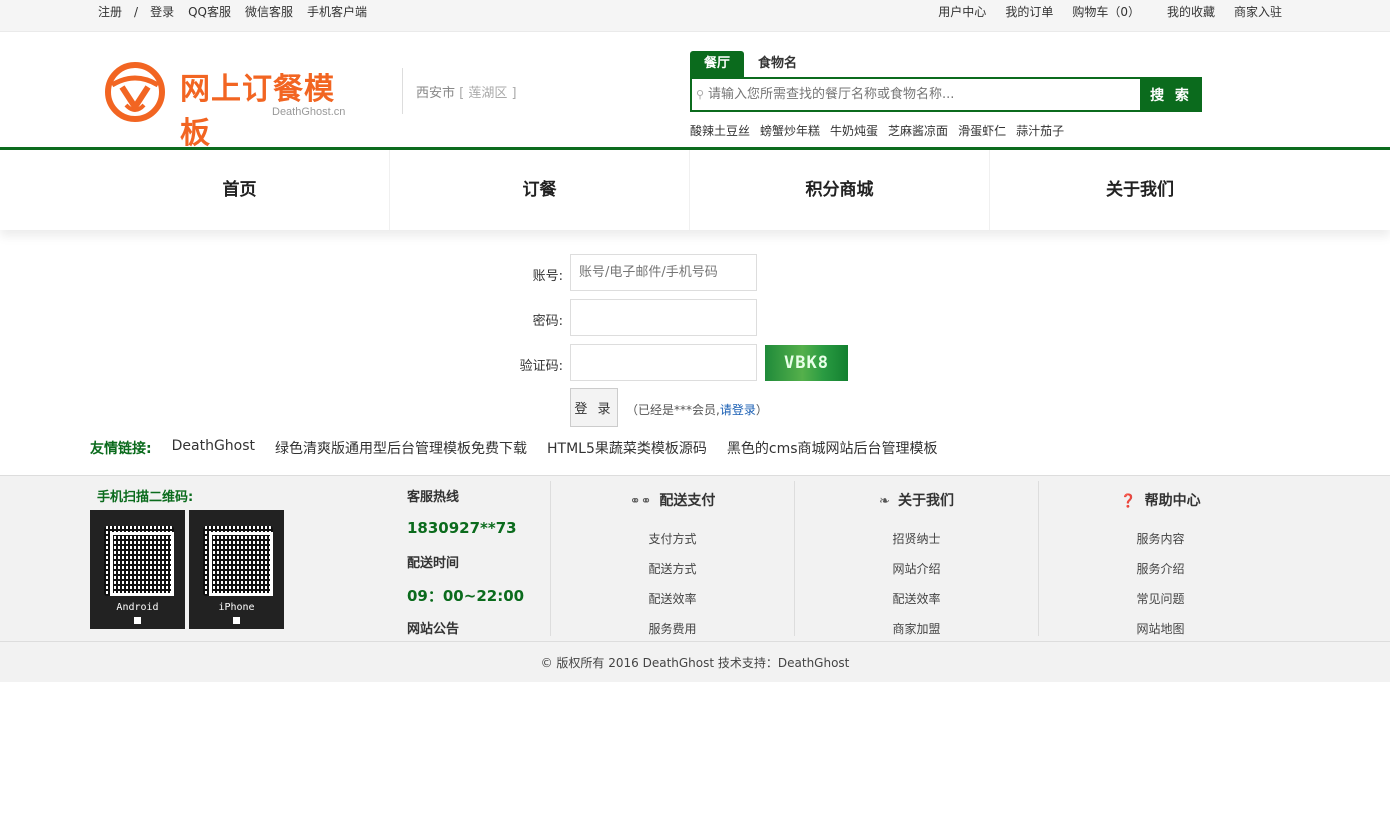 The width and height of the screenshot is (1390, 813). I want to click on login-button: 登 录, so click(594, 407).